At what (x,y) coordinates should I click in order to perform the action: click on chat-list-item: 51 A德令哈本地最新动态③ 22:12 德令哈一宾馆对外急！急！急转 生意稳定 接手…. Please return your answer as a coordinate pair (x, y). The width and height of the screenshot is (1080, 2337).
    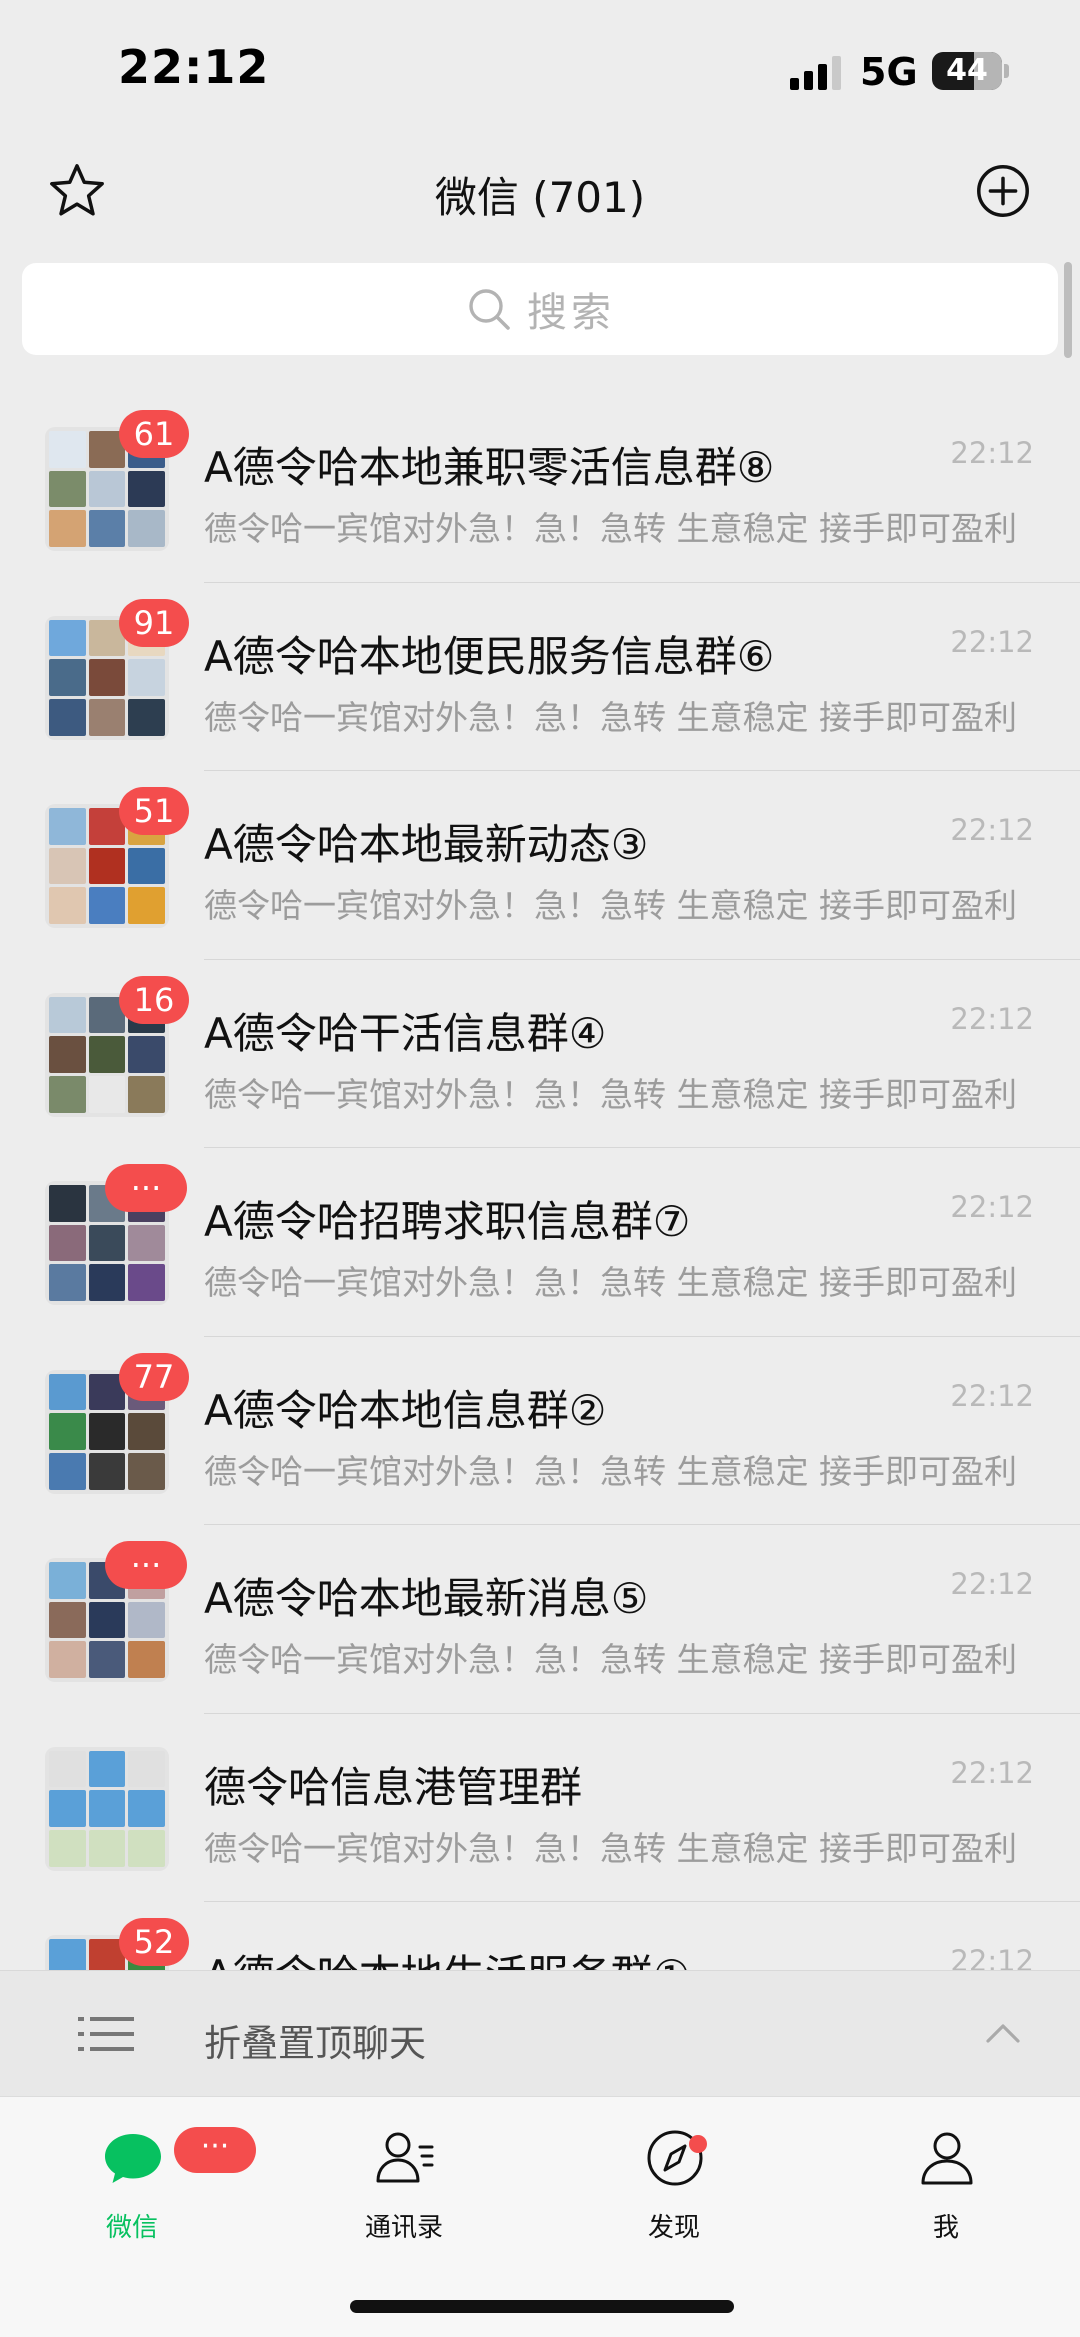
    Looking at the image, I should click on (540, 865).